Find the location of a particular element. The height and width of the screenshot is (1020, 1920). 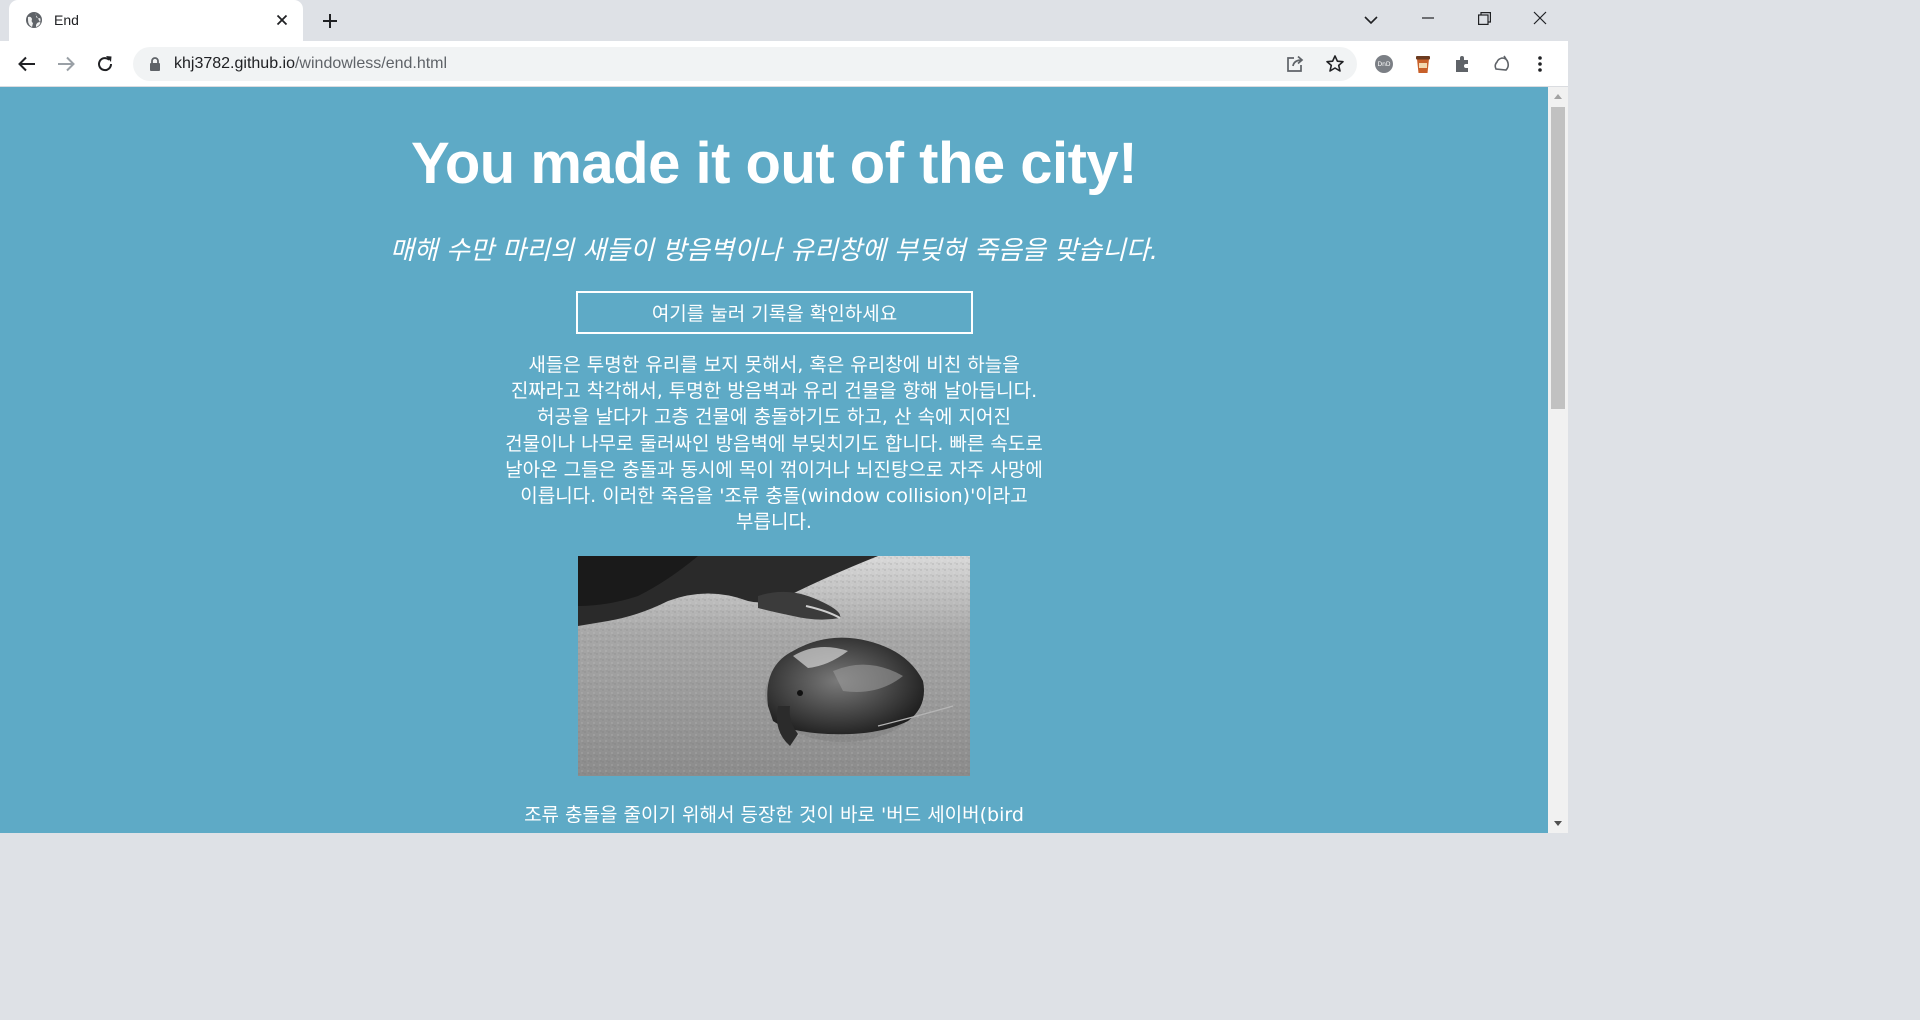

scroll-down-arrow-icon is located at coordinates (1558, 824).